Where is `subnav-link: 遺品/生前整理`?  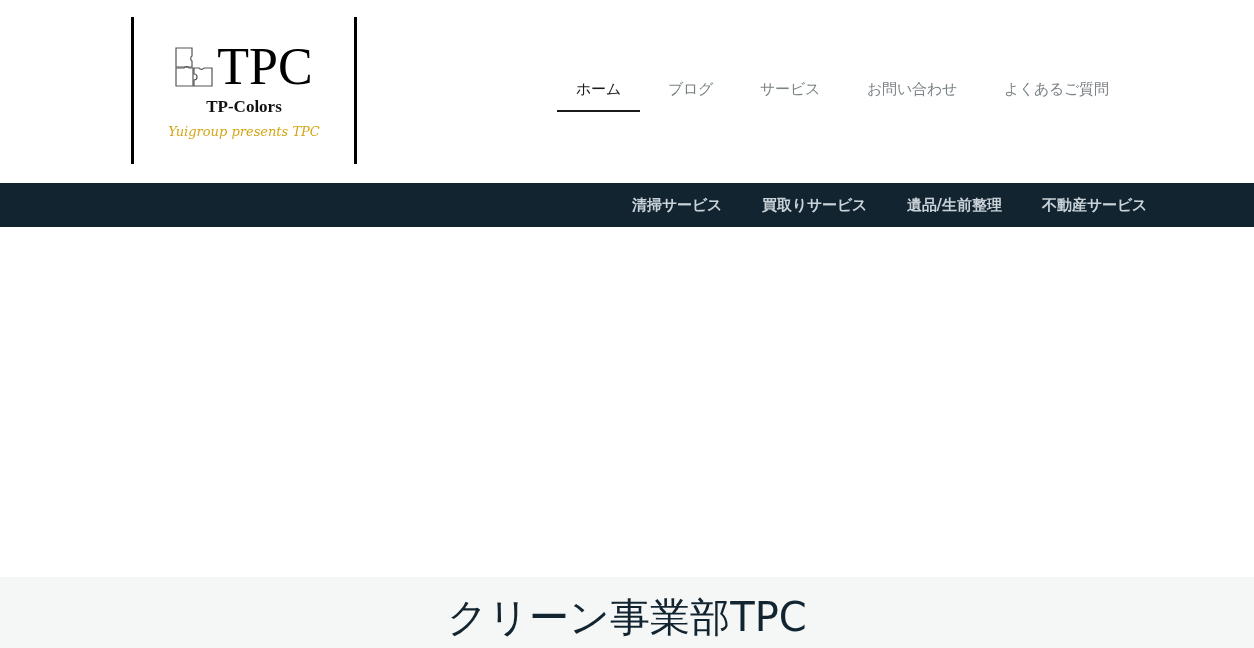 subnav-link: 遺品/生前整理 is located at coordinates (954, 205).